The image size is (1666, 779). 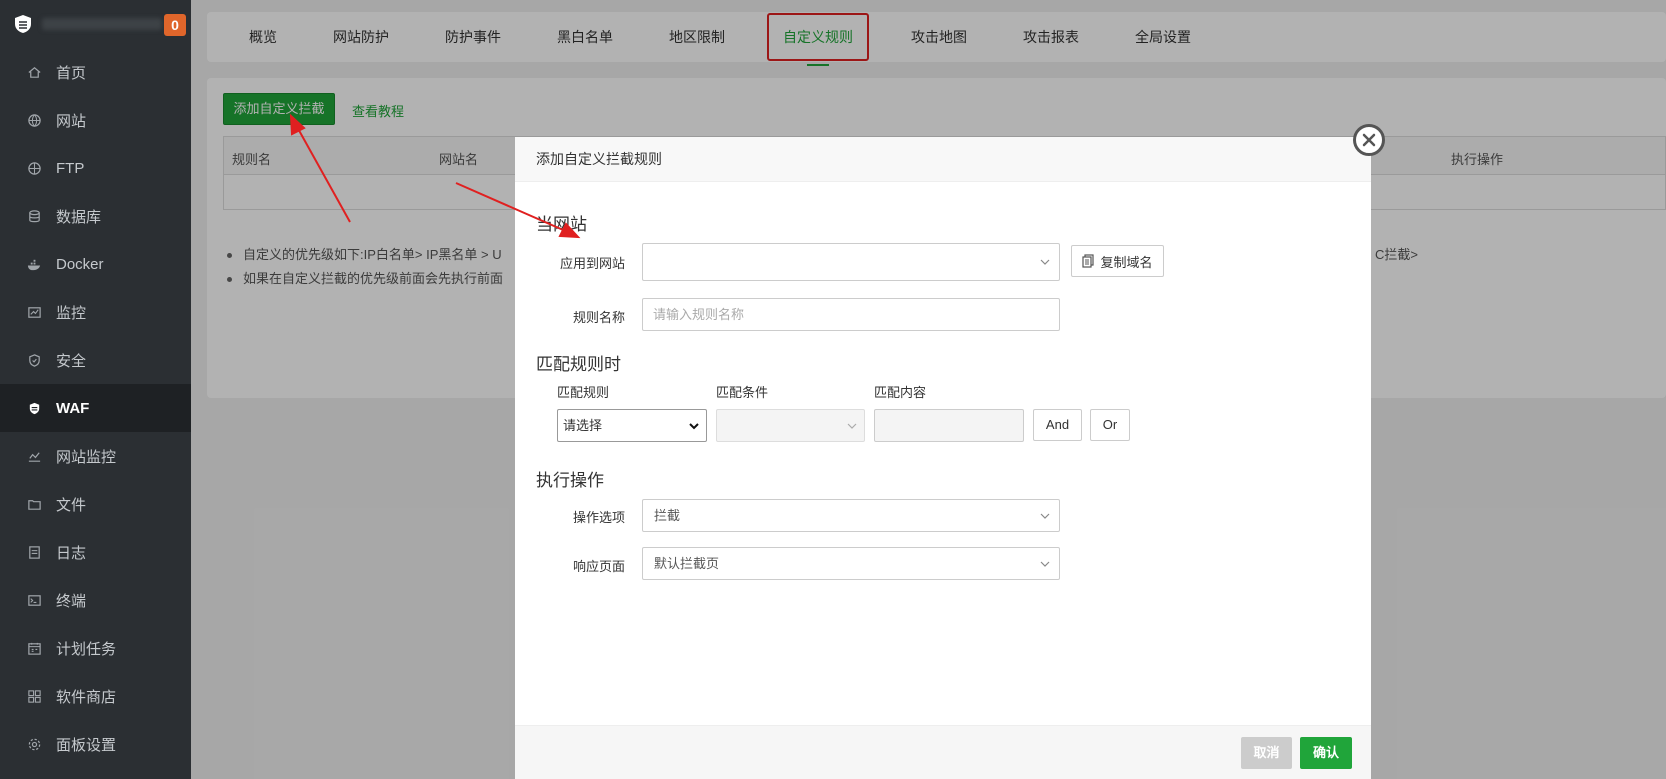 What do you see at coordinates (71, 73) in the screenshot?
I see `sidebar-item-label: 首页` at bounding box center [71, 73].